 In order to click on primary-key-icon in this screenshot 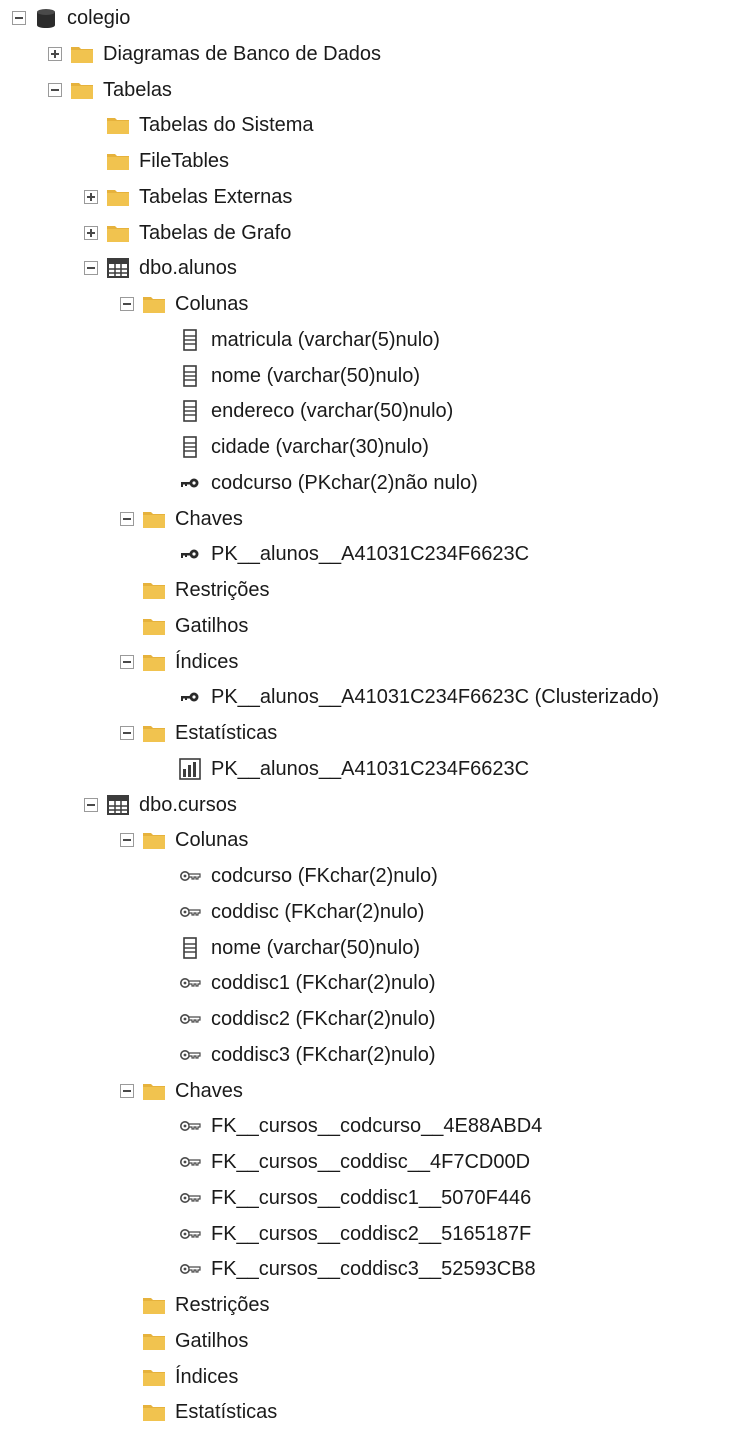, I will do `click(190, 697)`.